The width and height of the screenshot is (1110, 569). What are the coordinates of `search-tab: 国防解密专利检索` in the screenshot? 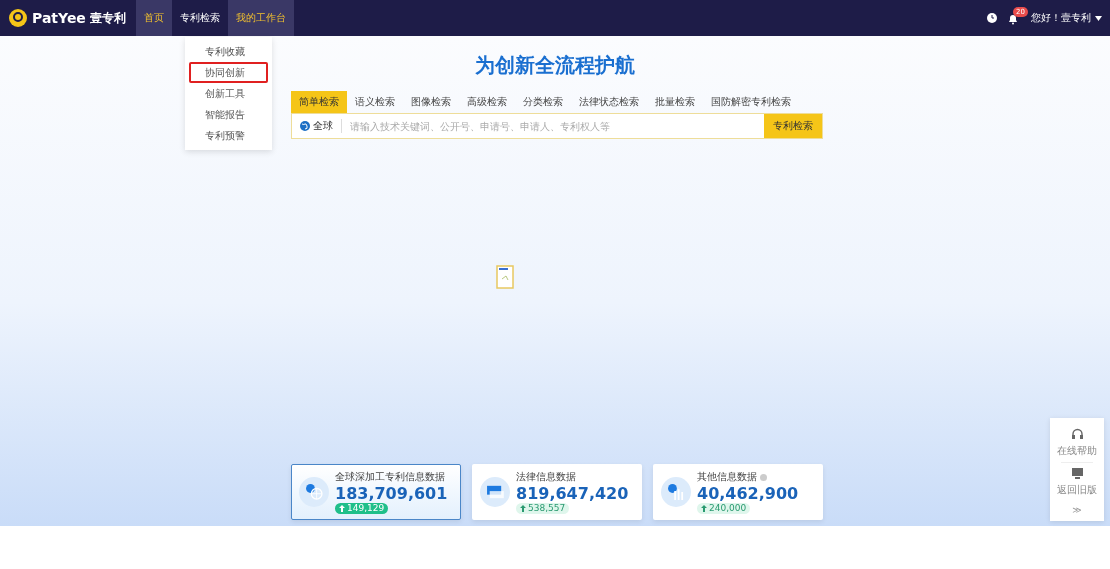 It's located at (751, 102).